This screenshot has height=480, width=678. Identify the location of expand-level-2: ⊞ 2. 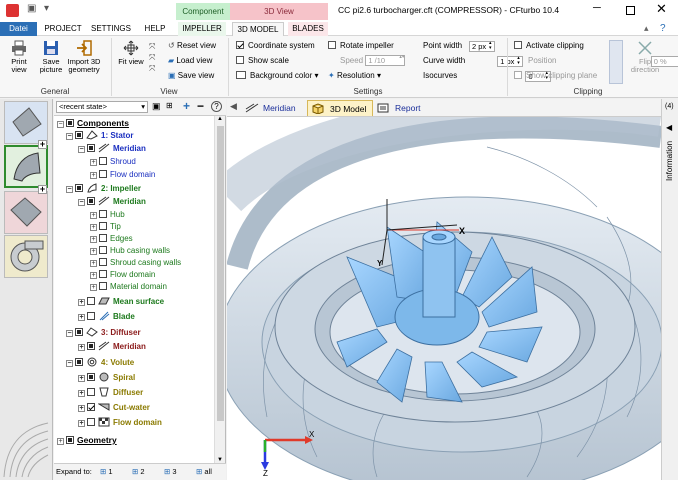
(138, 472).